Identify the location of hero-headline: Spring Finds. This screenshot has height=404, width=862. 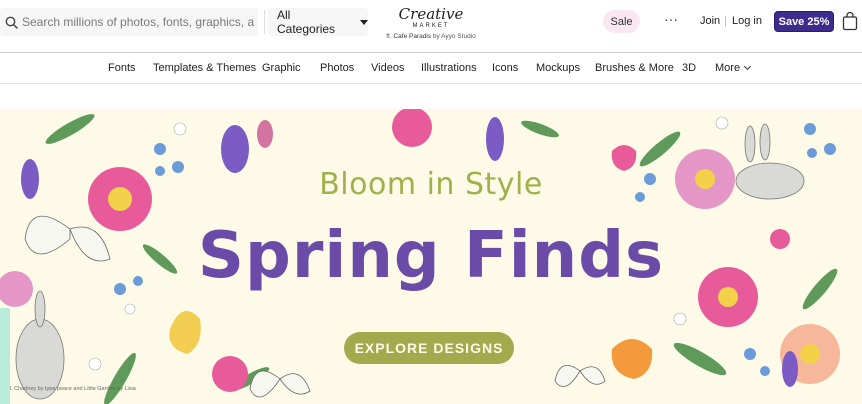
(431, 256).